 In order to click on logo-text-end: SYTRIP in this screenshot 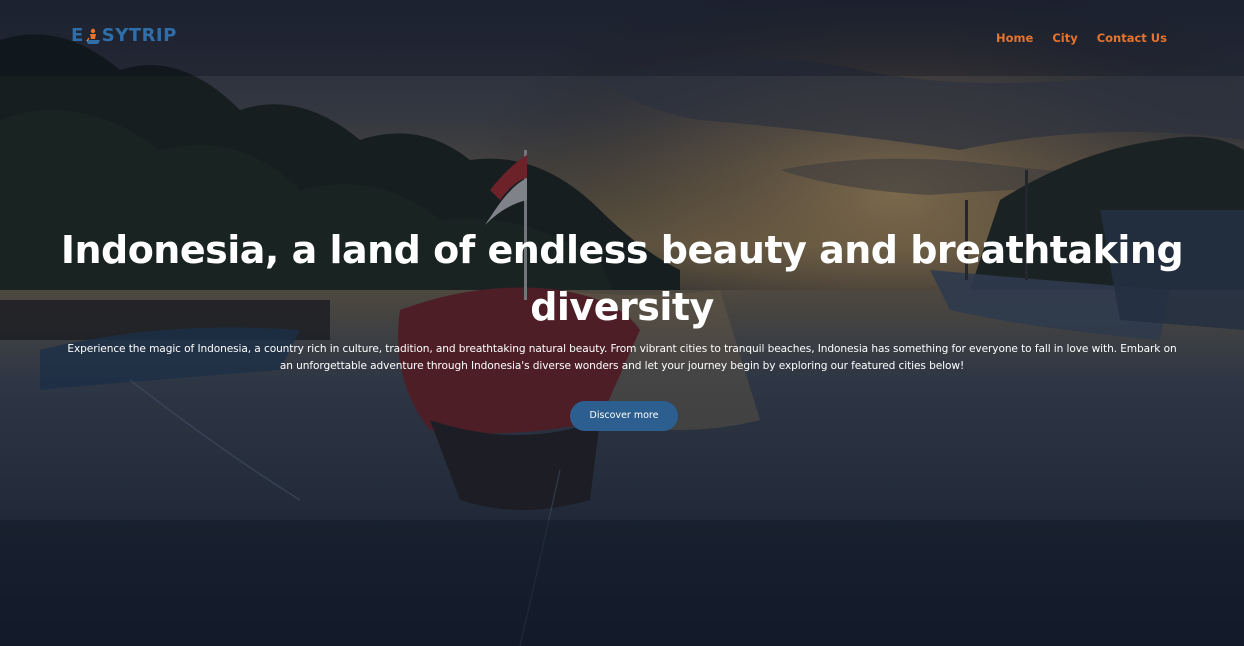, I will do `click(139, 35)`.